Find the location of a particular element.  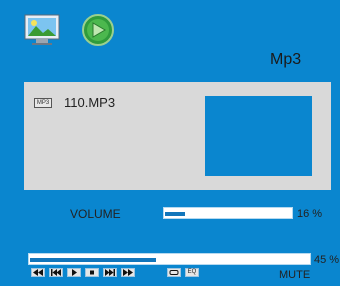

play-small-icon is located at coordinates (74, 272).